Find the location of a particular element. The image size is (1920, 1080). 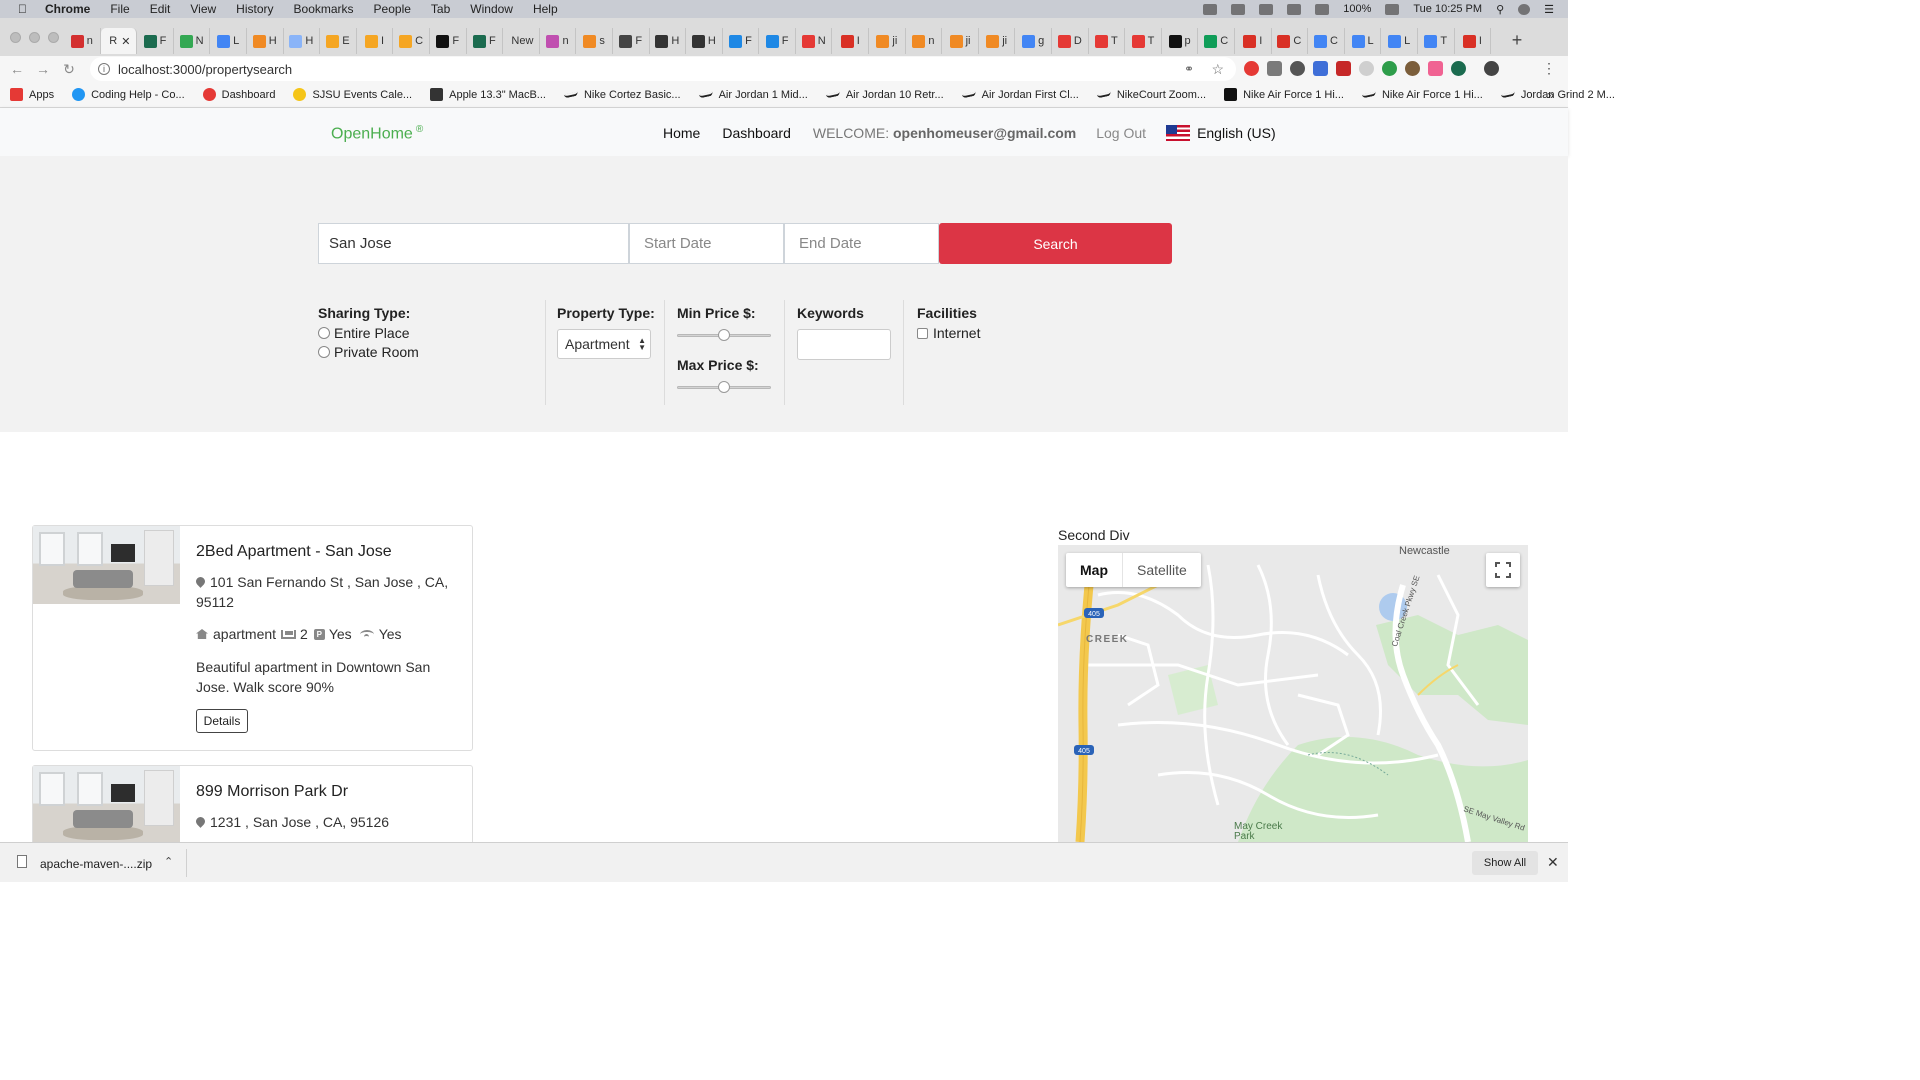

min-price-slider is located at coordinates (724, 335).